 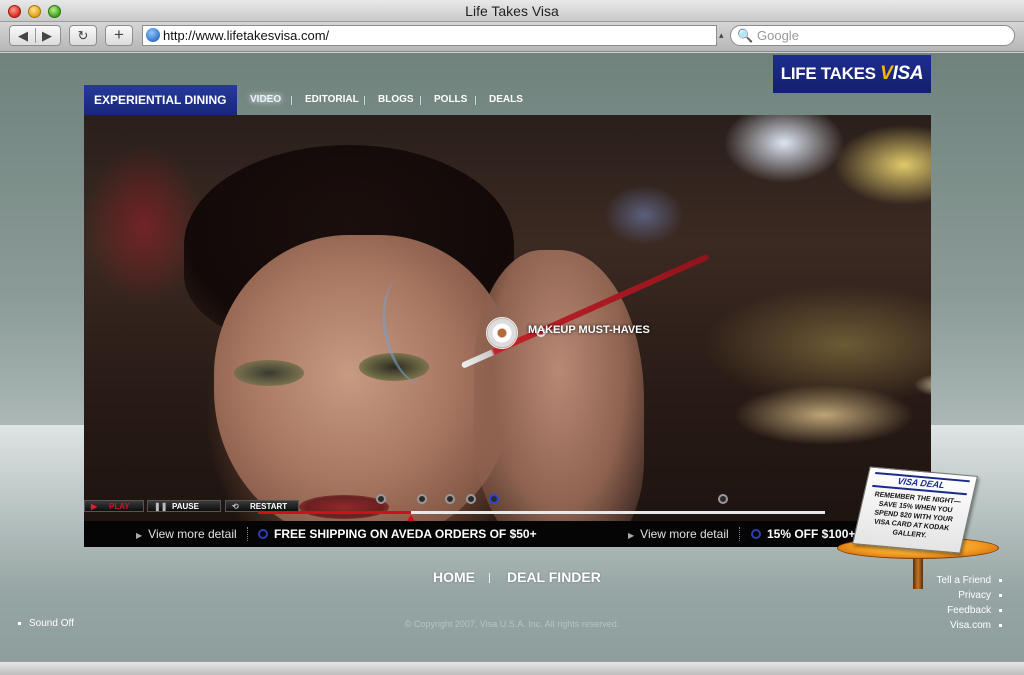 What do you see at coordinates (405, 534) in the screenshot?
I see `offer-text: FREE SHIPPING ON AVEDA ORDERS OF $50+` at bounding box center [405, 534].